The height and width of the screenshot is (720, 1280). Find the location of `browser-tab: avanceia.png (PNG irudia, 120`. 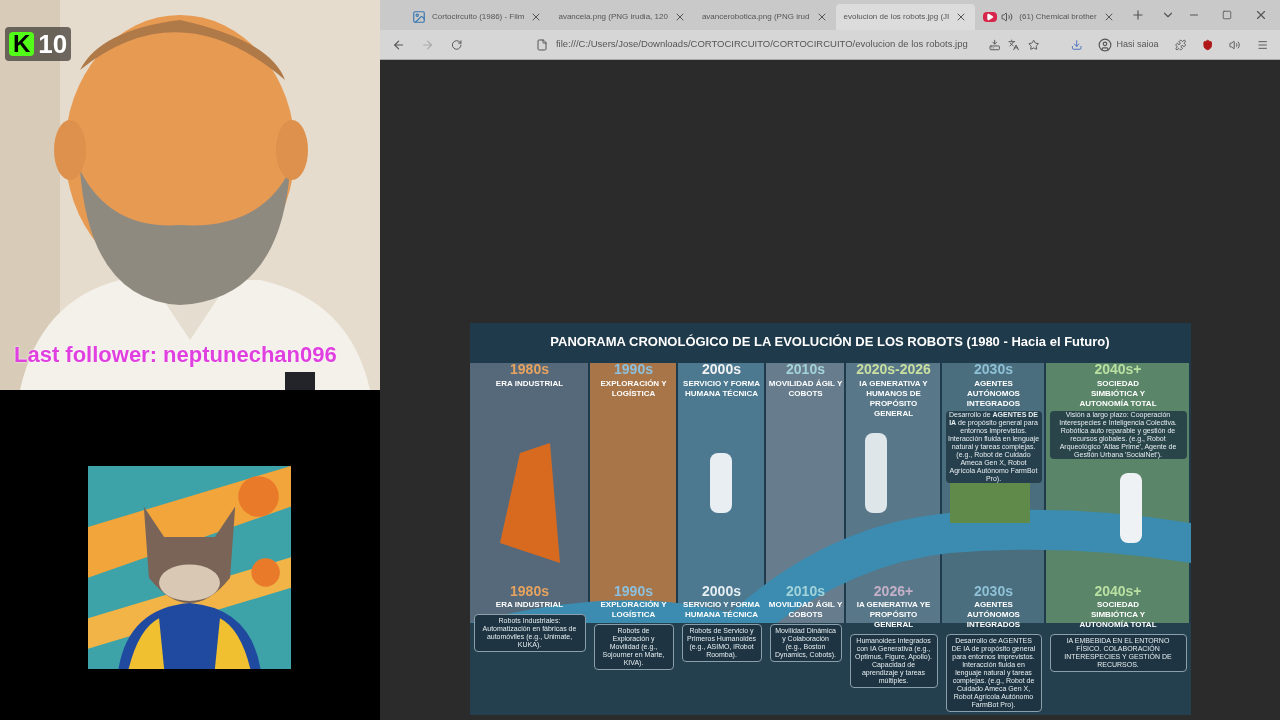

browser-tab: avanceia.png (PNG irudia, 120 is located at coordinates (622, 17).